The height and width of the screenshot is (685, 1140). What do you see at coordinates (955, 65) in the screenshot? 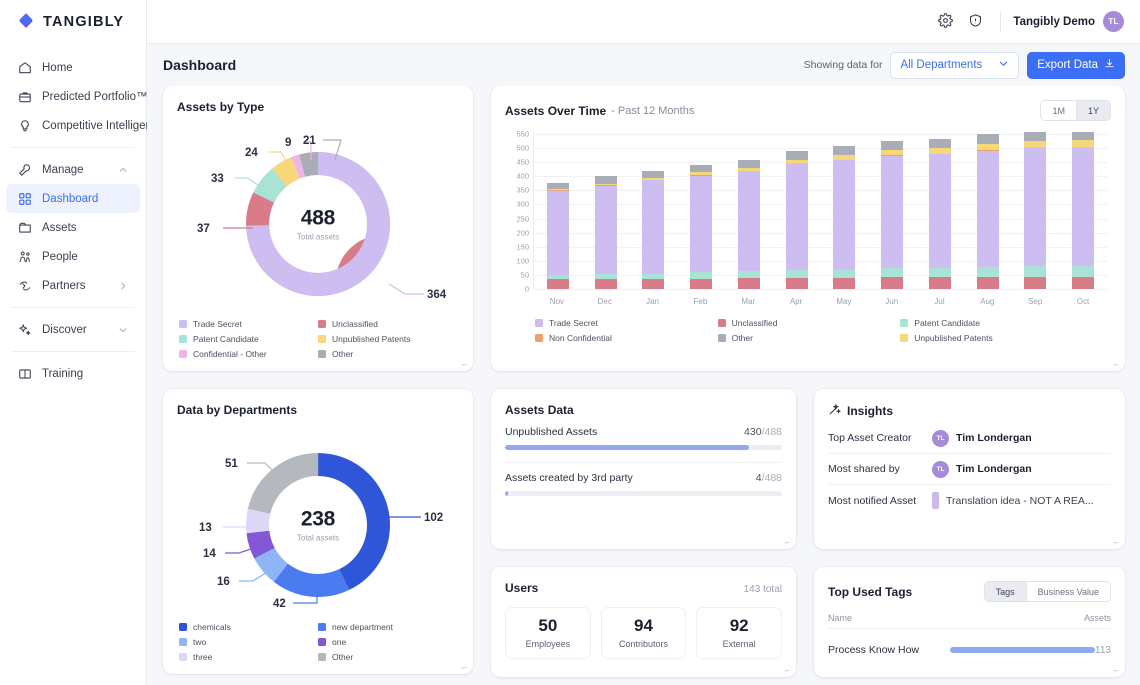
I see `department-dropdown: All Departments` at bounding box center [955, 65].